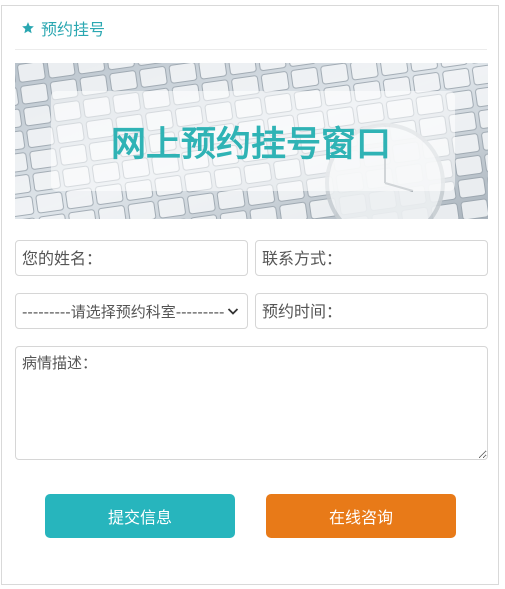 This screenshot has width=505, height=589. What do you see at coordinates (361, 516) in the screenshot?
I see `online-consult-button: 在线咨询` at bounding box center [361, 516].